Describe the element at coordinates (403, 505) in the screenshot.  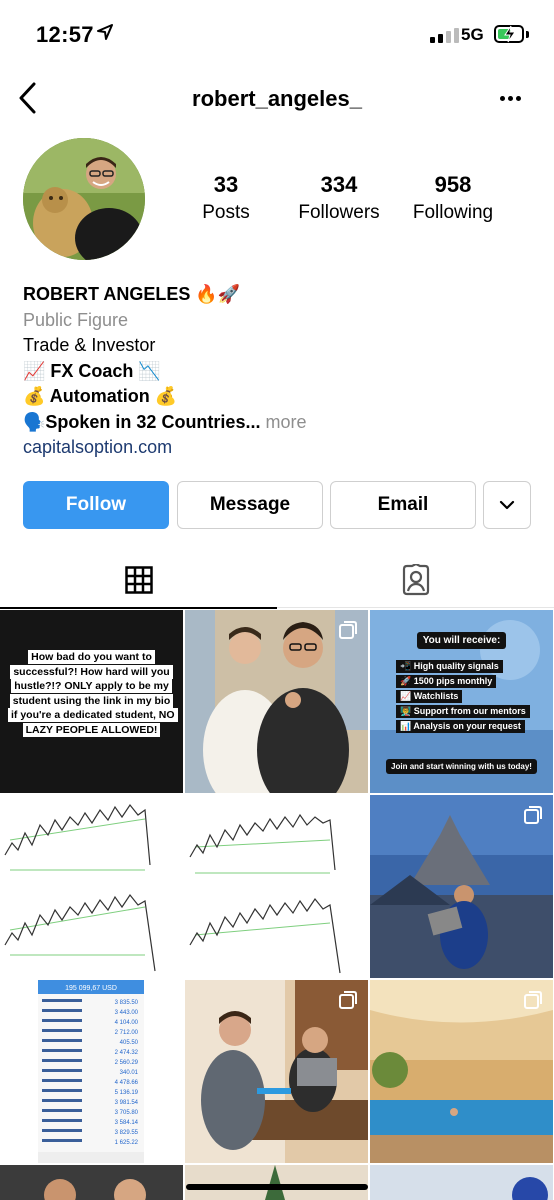
I see `email-button: Email` at that location.